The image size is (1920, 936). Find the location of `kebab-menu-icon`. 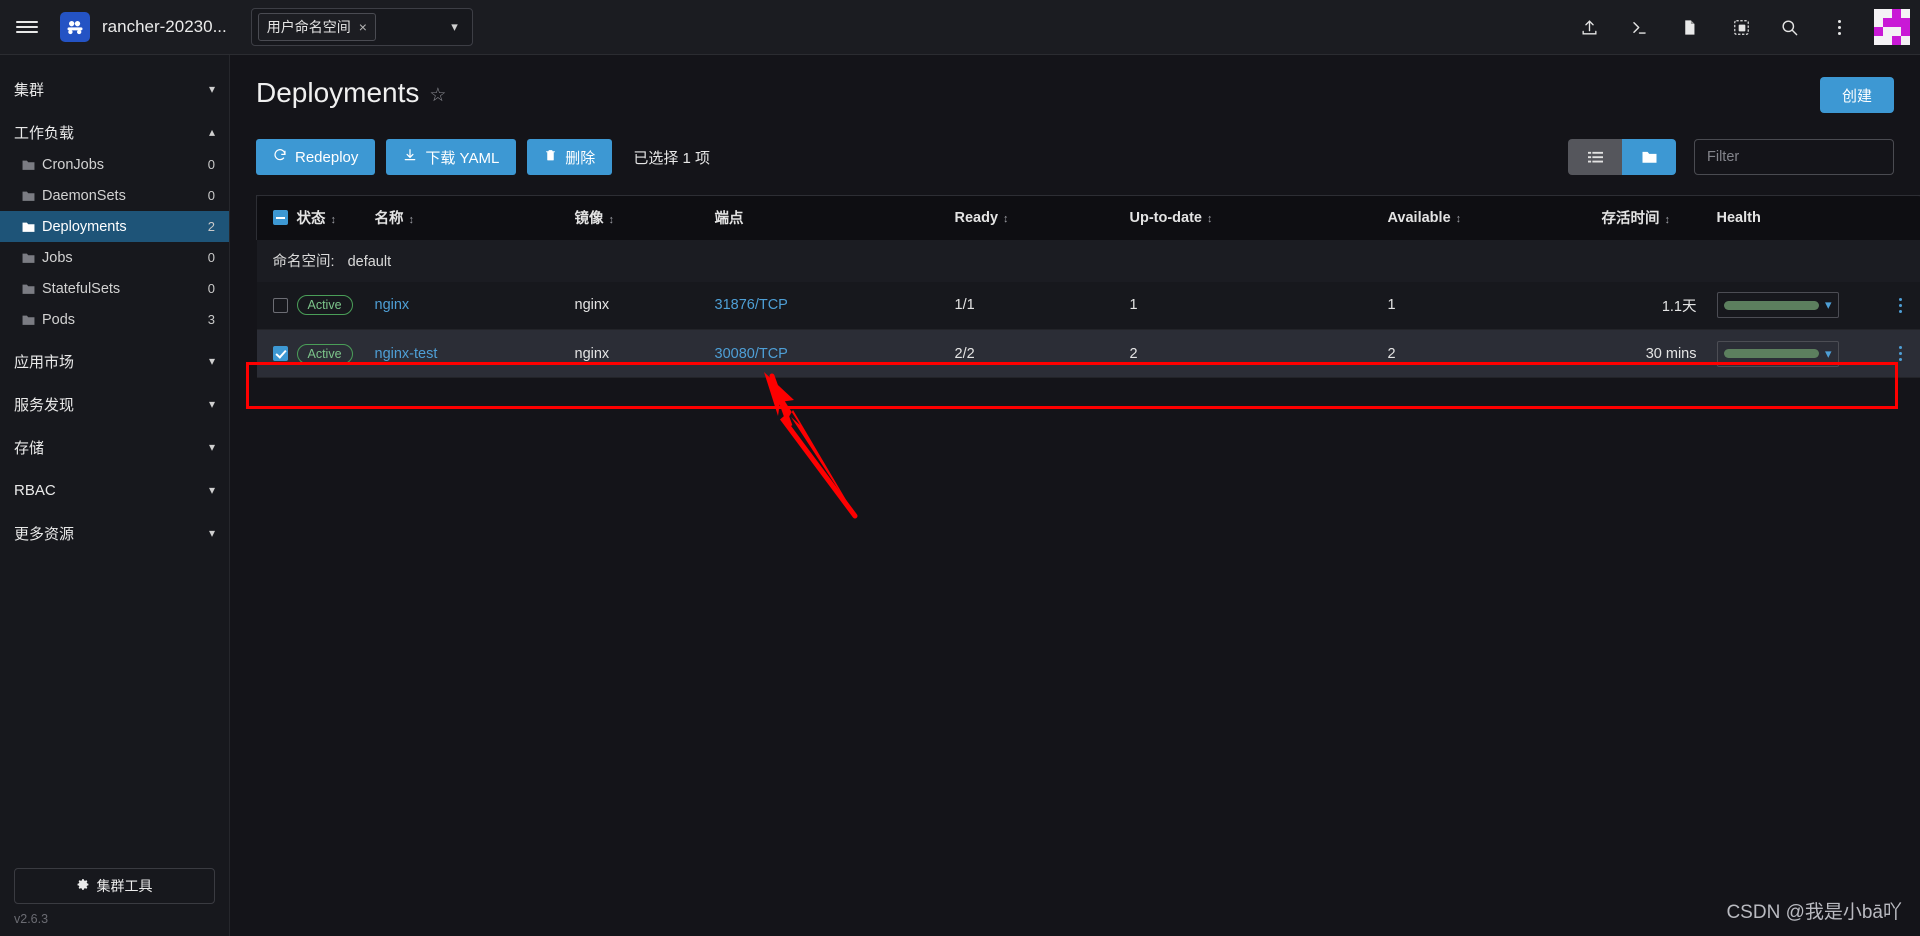

kebab-menu-icon is located at coordinates (1839, 27).